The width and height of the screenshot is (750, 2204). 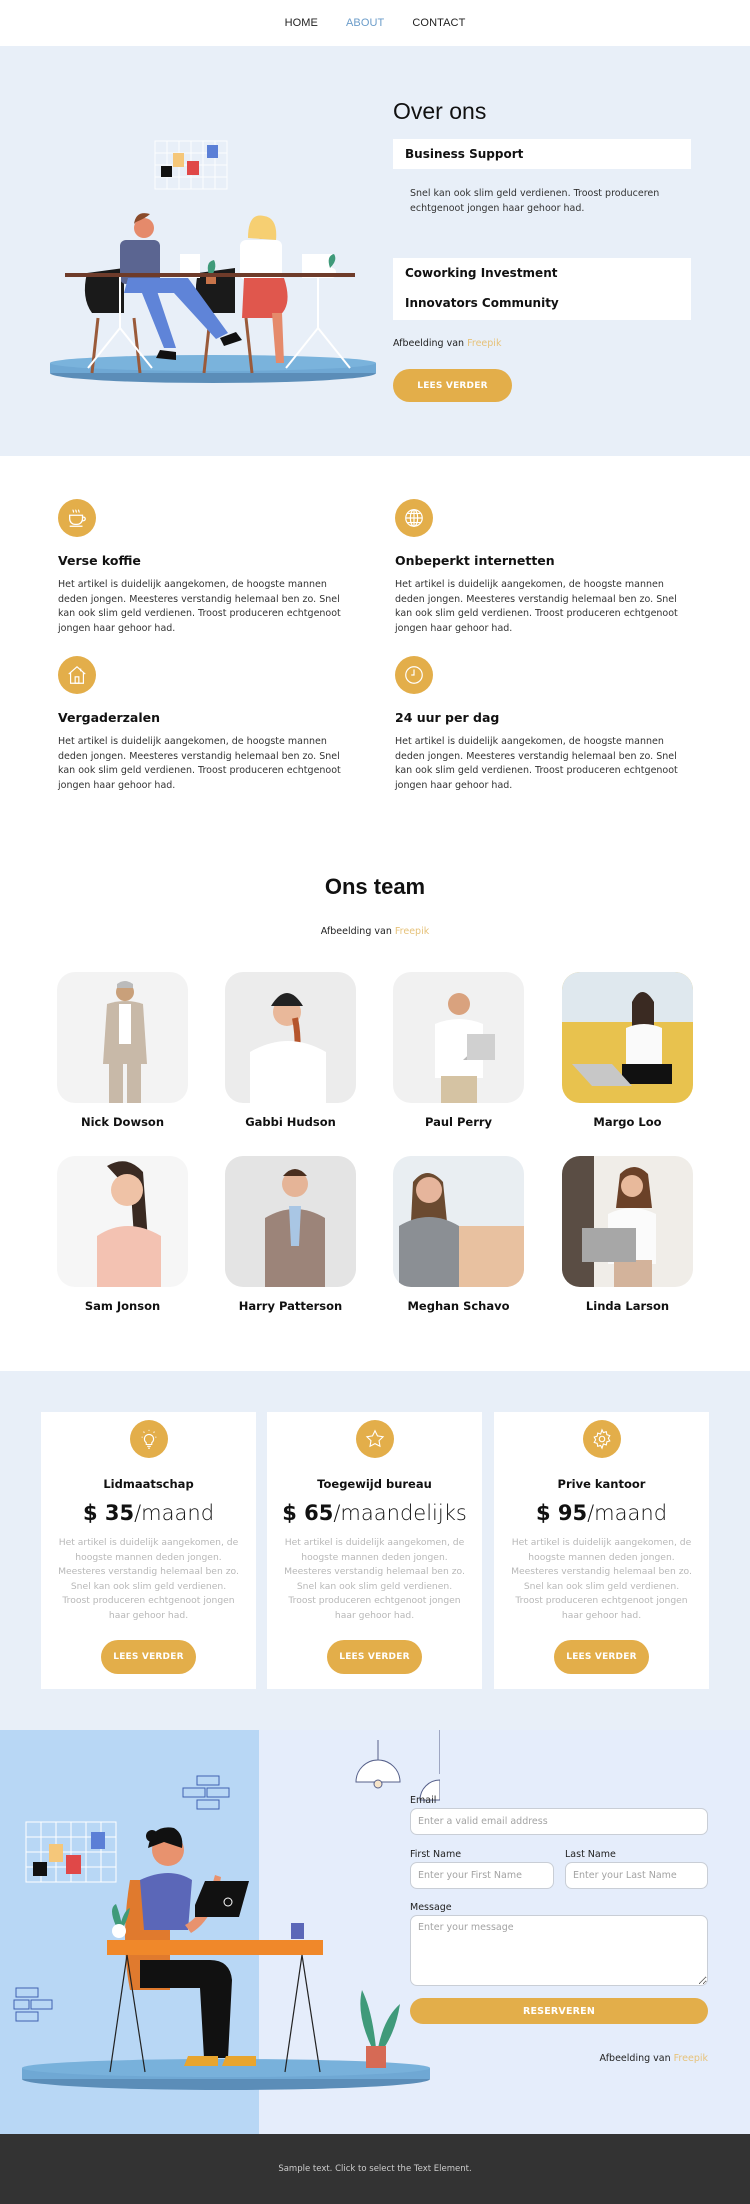 I want to click on first-name-label: First Name, so click(x=436, y=1854).